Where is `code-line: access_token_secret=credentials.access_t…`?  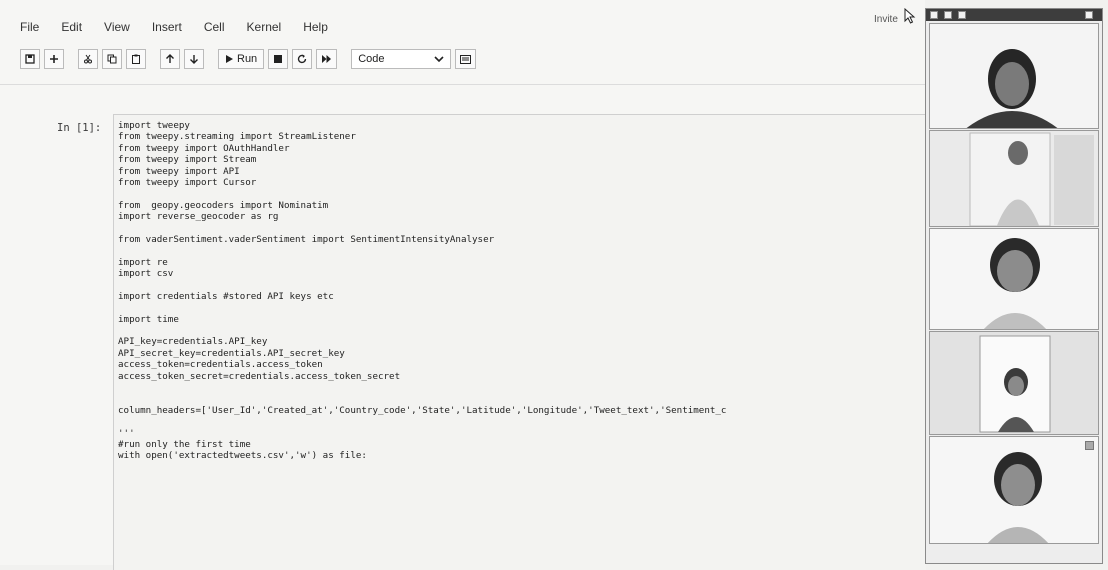
code-line: access_token_secret=credentials.access_t… is located at coordinates (259, 376).